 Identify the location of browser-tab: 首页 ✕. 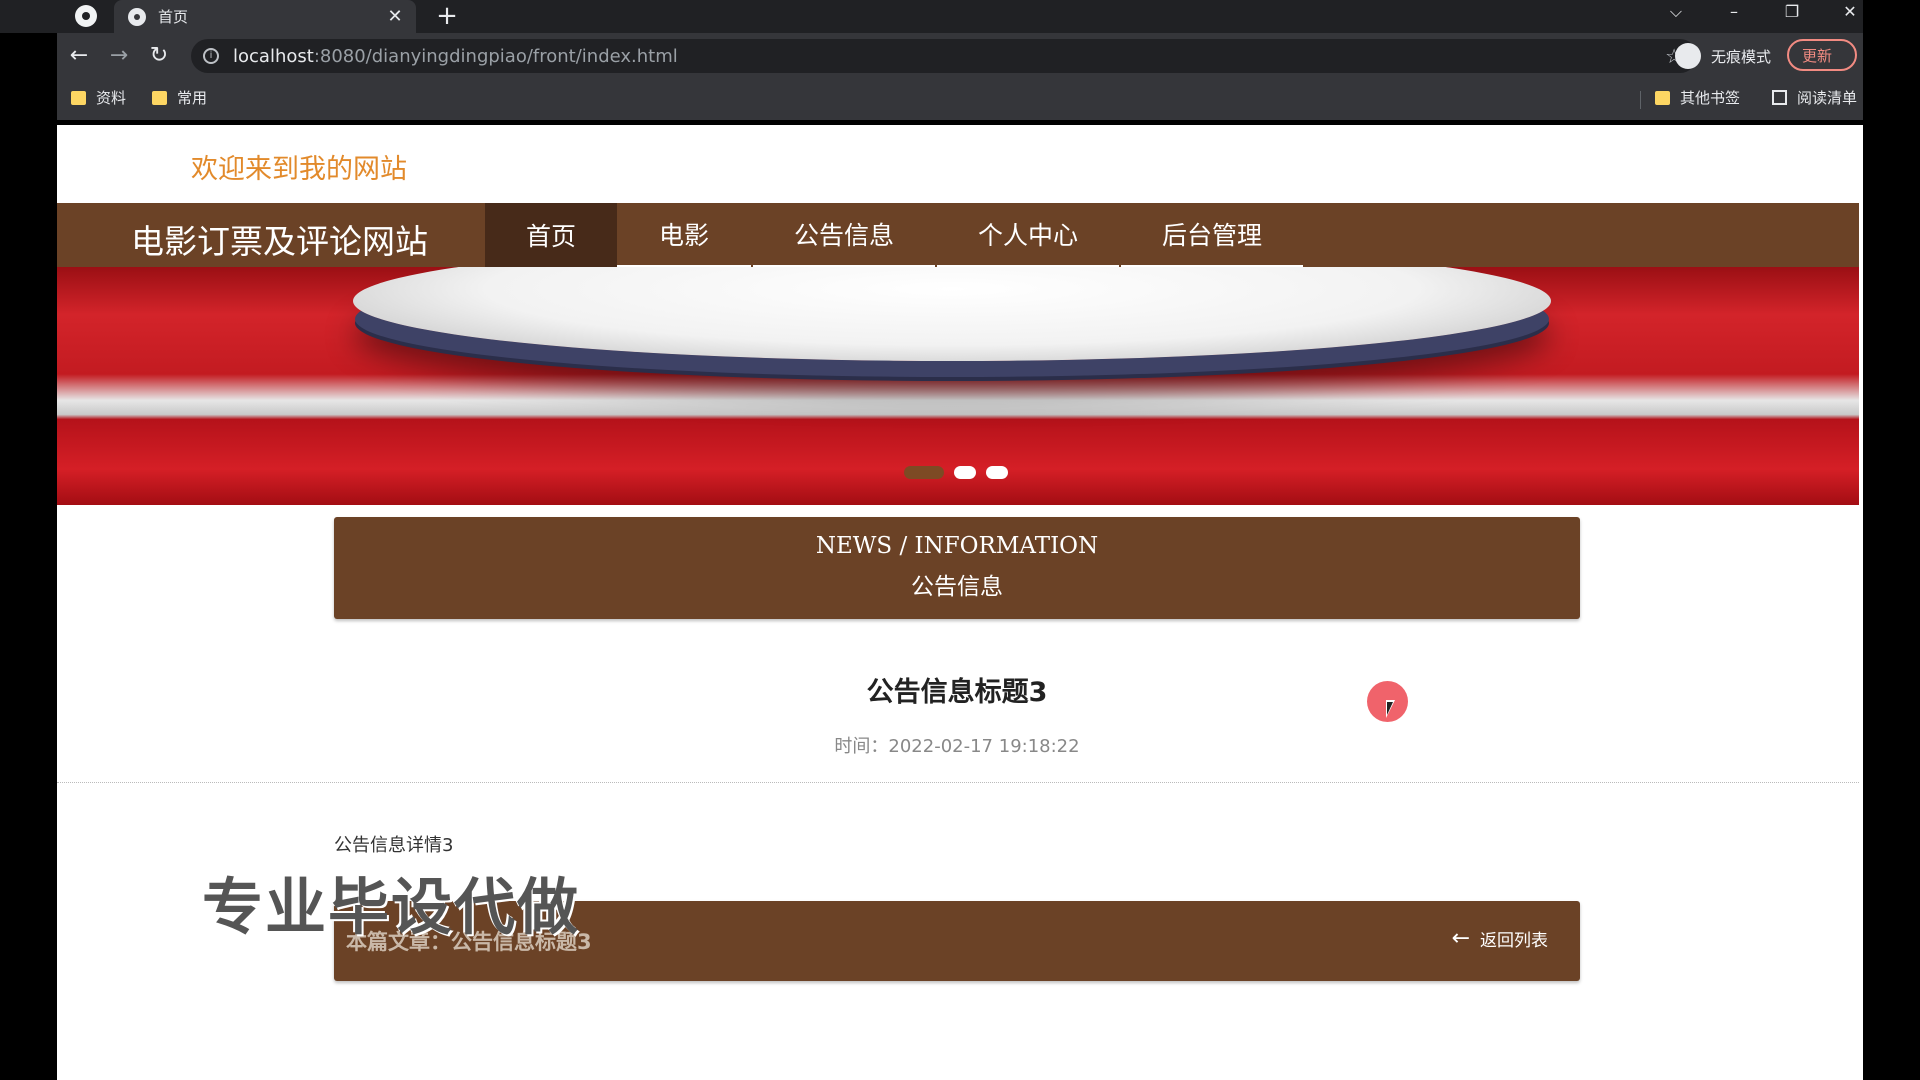
(265, 16).